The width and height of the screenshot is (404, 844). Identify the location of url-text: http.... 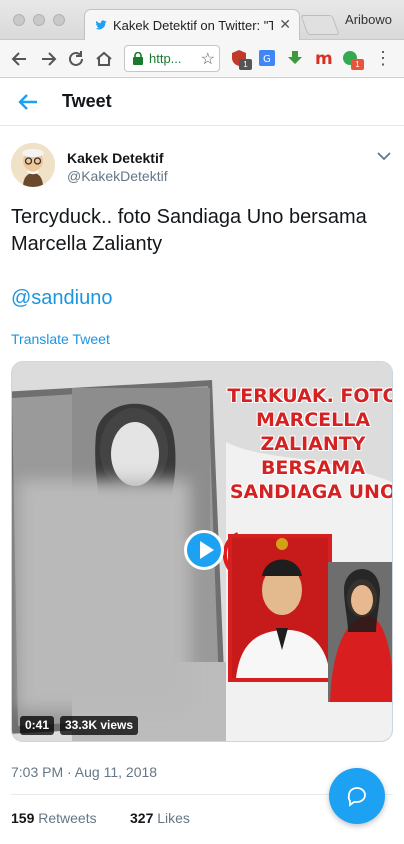
(165, 58).